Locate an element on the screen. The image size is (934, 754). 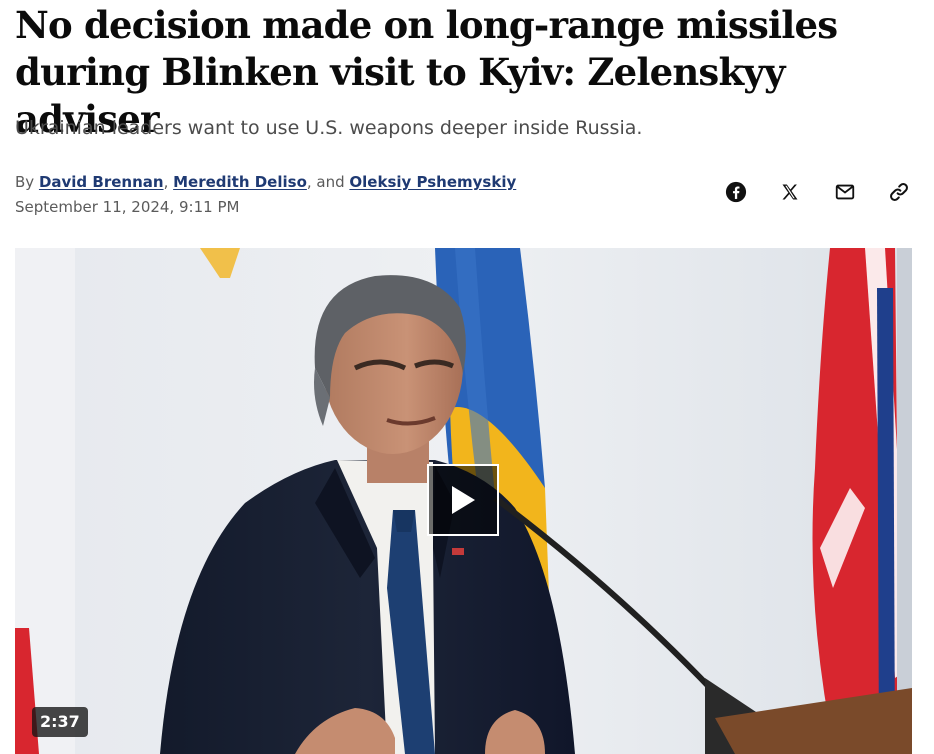
byline-prefix: By is located at coordinates (27, 182).